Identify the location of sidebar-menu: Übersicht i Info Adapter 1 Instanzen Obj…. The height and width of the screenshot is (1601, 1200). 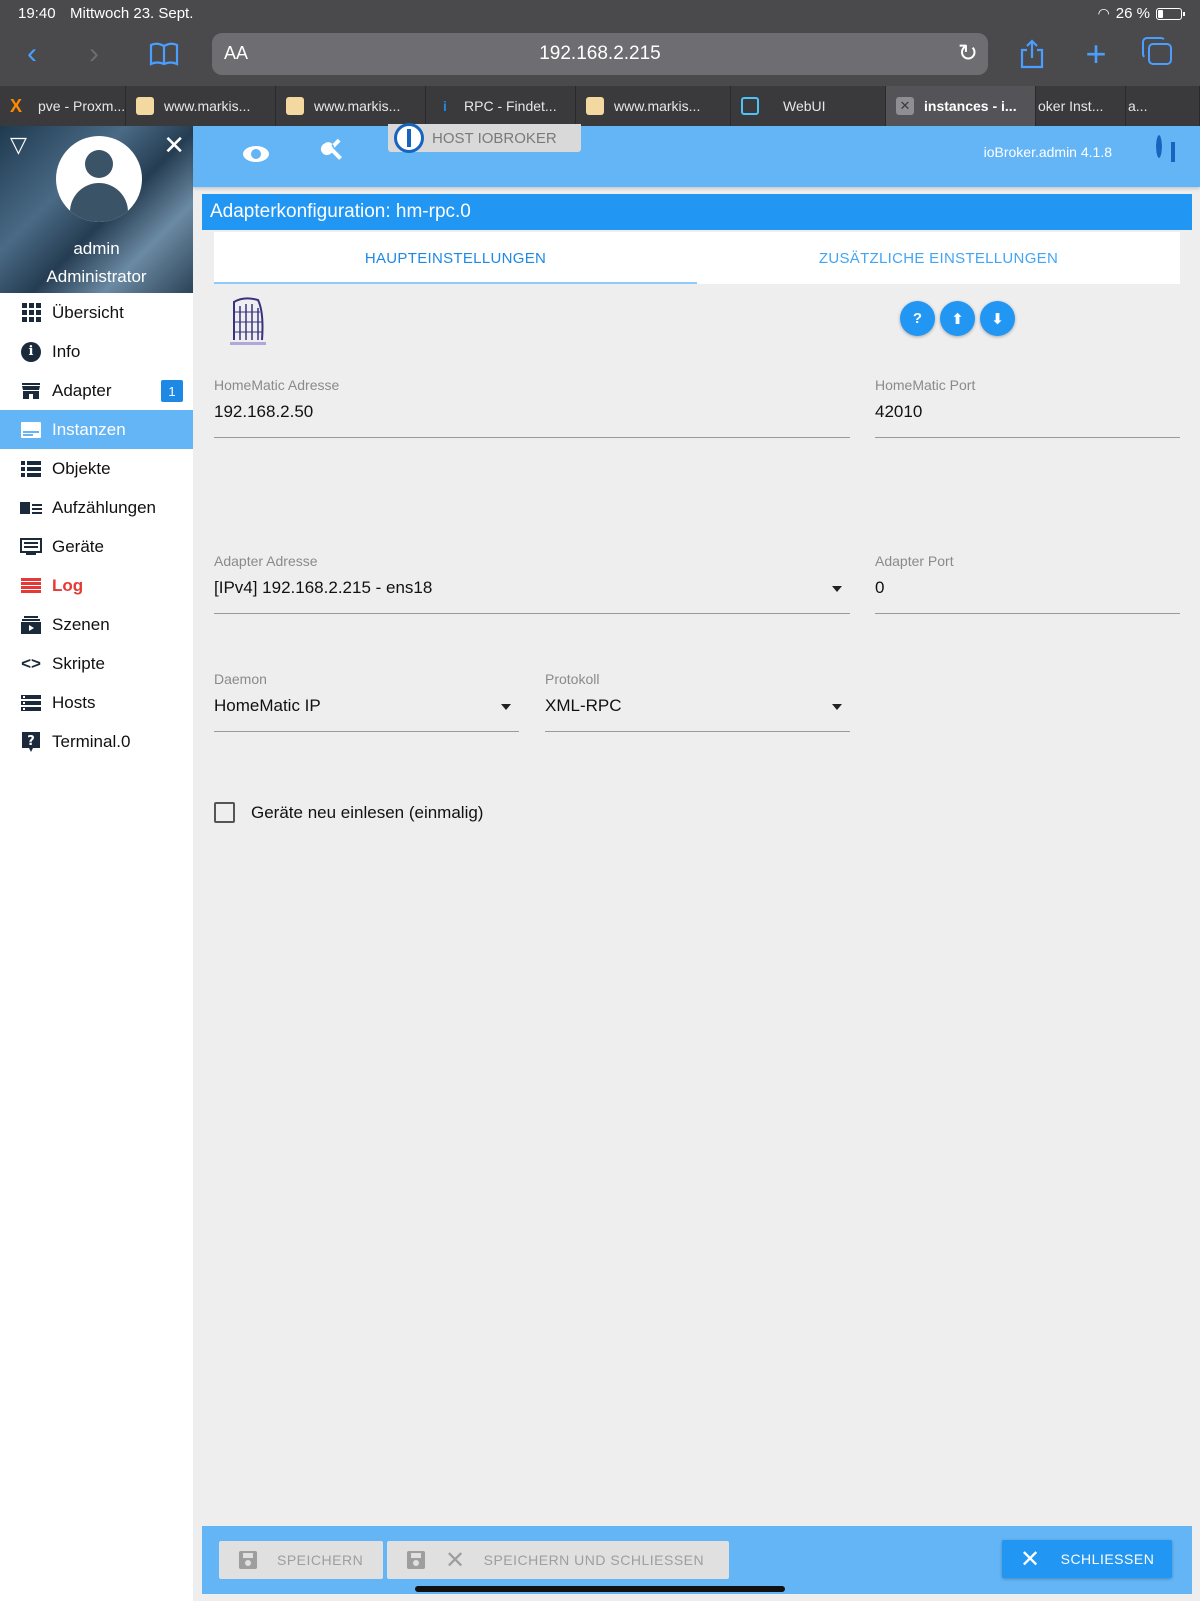
(96, 527).